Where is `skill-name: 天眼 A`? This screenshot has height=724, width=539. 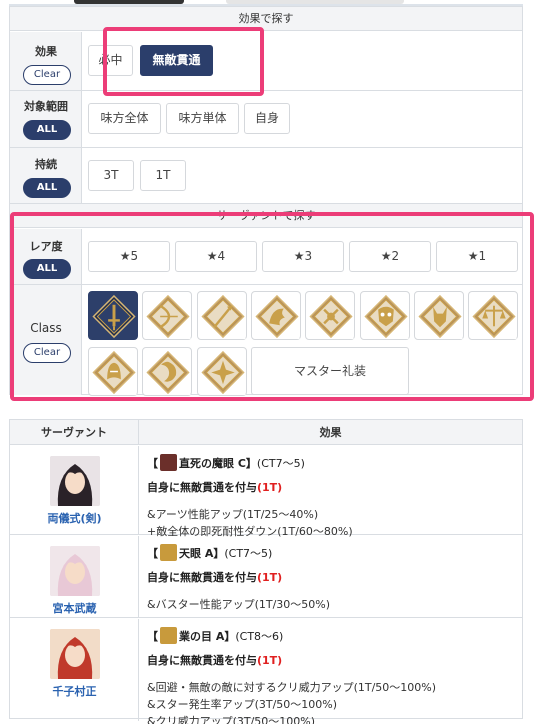 skill-name: 天眼 A is located at coordinates (196, 553).